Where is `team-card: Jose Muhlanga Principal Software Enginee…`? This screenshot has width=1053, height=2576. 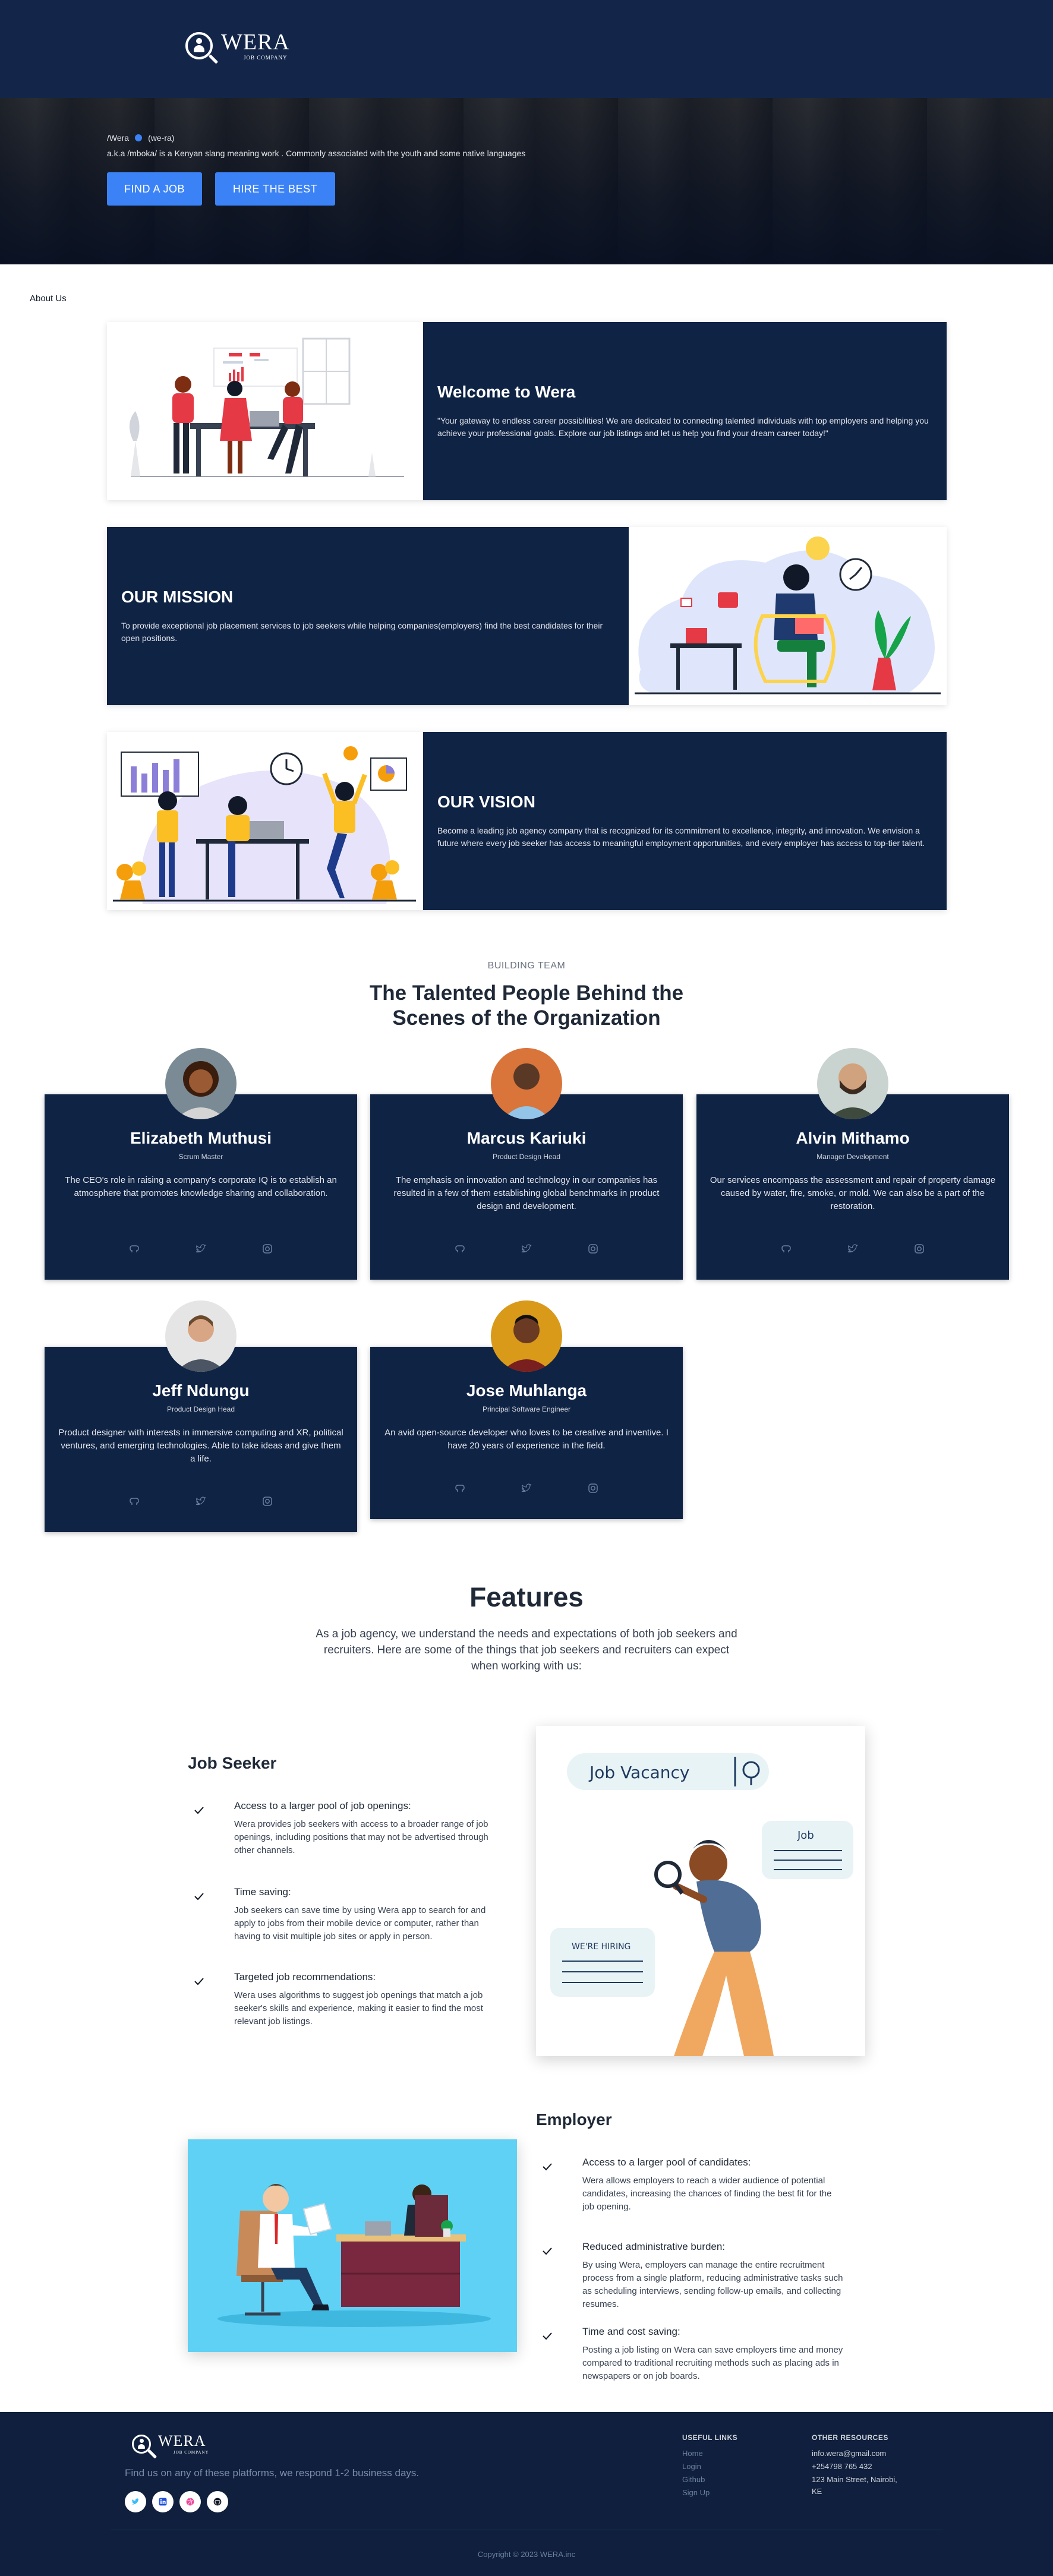
team-card: Jose Muhlanga Principal Software Enginee… is located at coordinates (526, 1409).